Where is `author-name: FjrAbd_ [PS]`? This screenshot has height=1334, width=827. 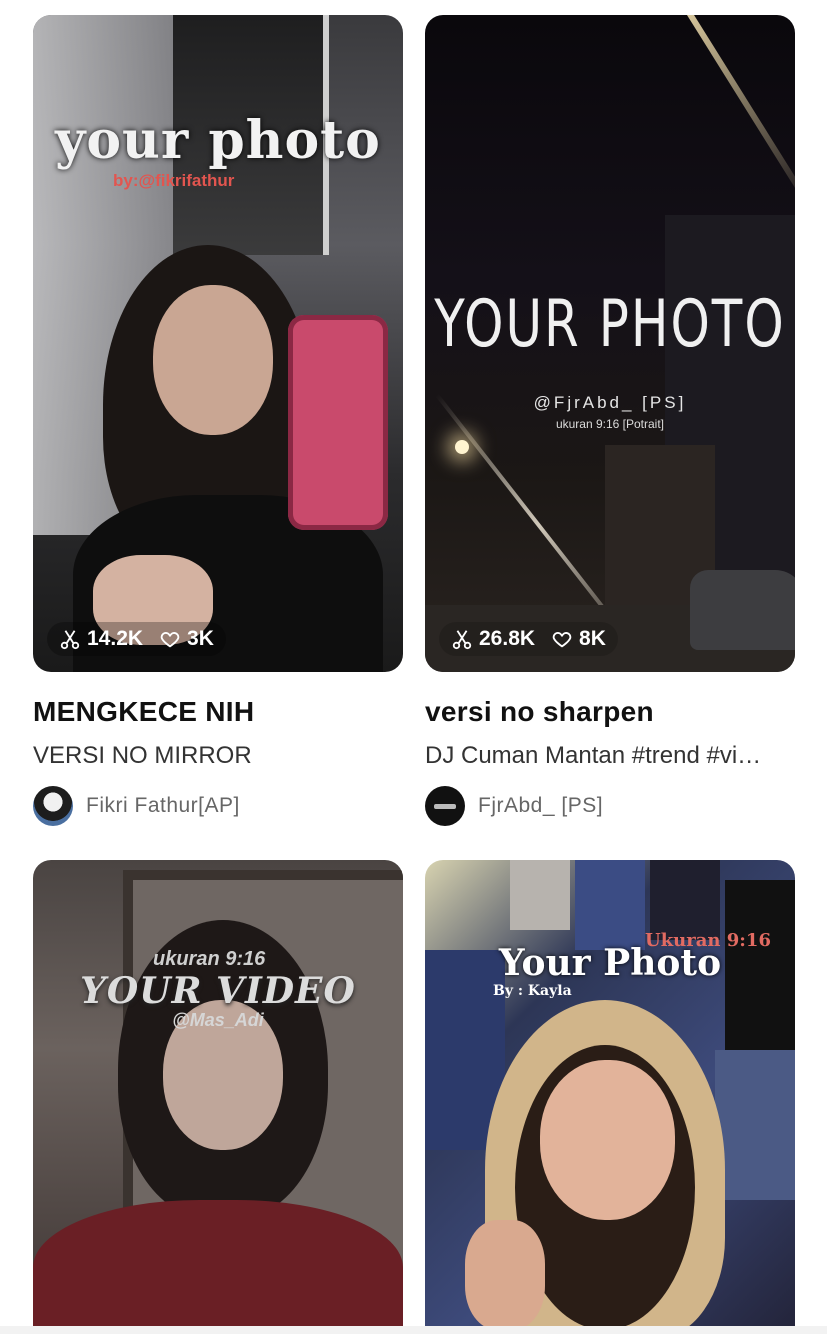 author-name: FjrAbd_ [PS] is located at coordinates (540, 806).